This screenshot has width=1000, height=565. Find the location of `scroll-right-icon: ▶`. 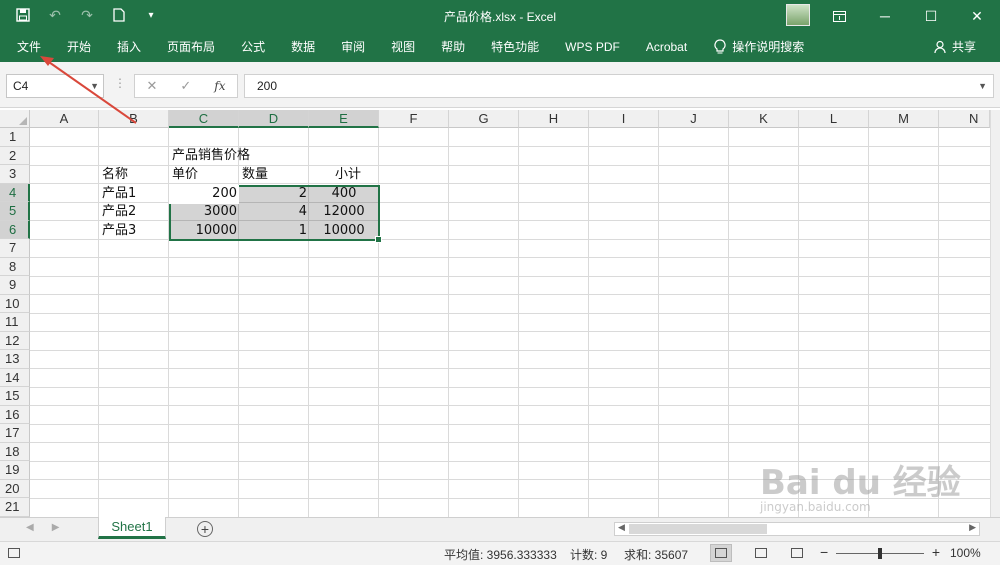

scroll-right-icon: ▶ is located at coordinates (972, 527).